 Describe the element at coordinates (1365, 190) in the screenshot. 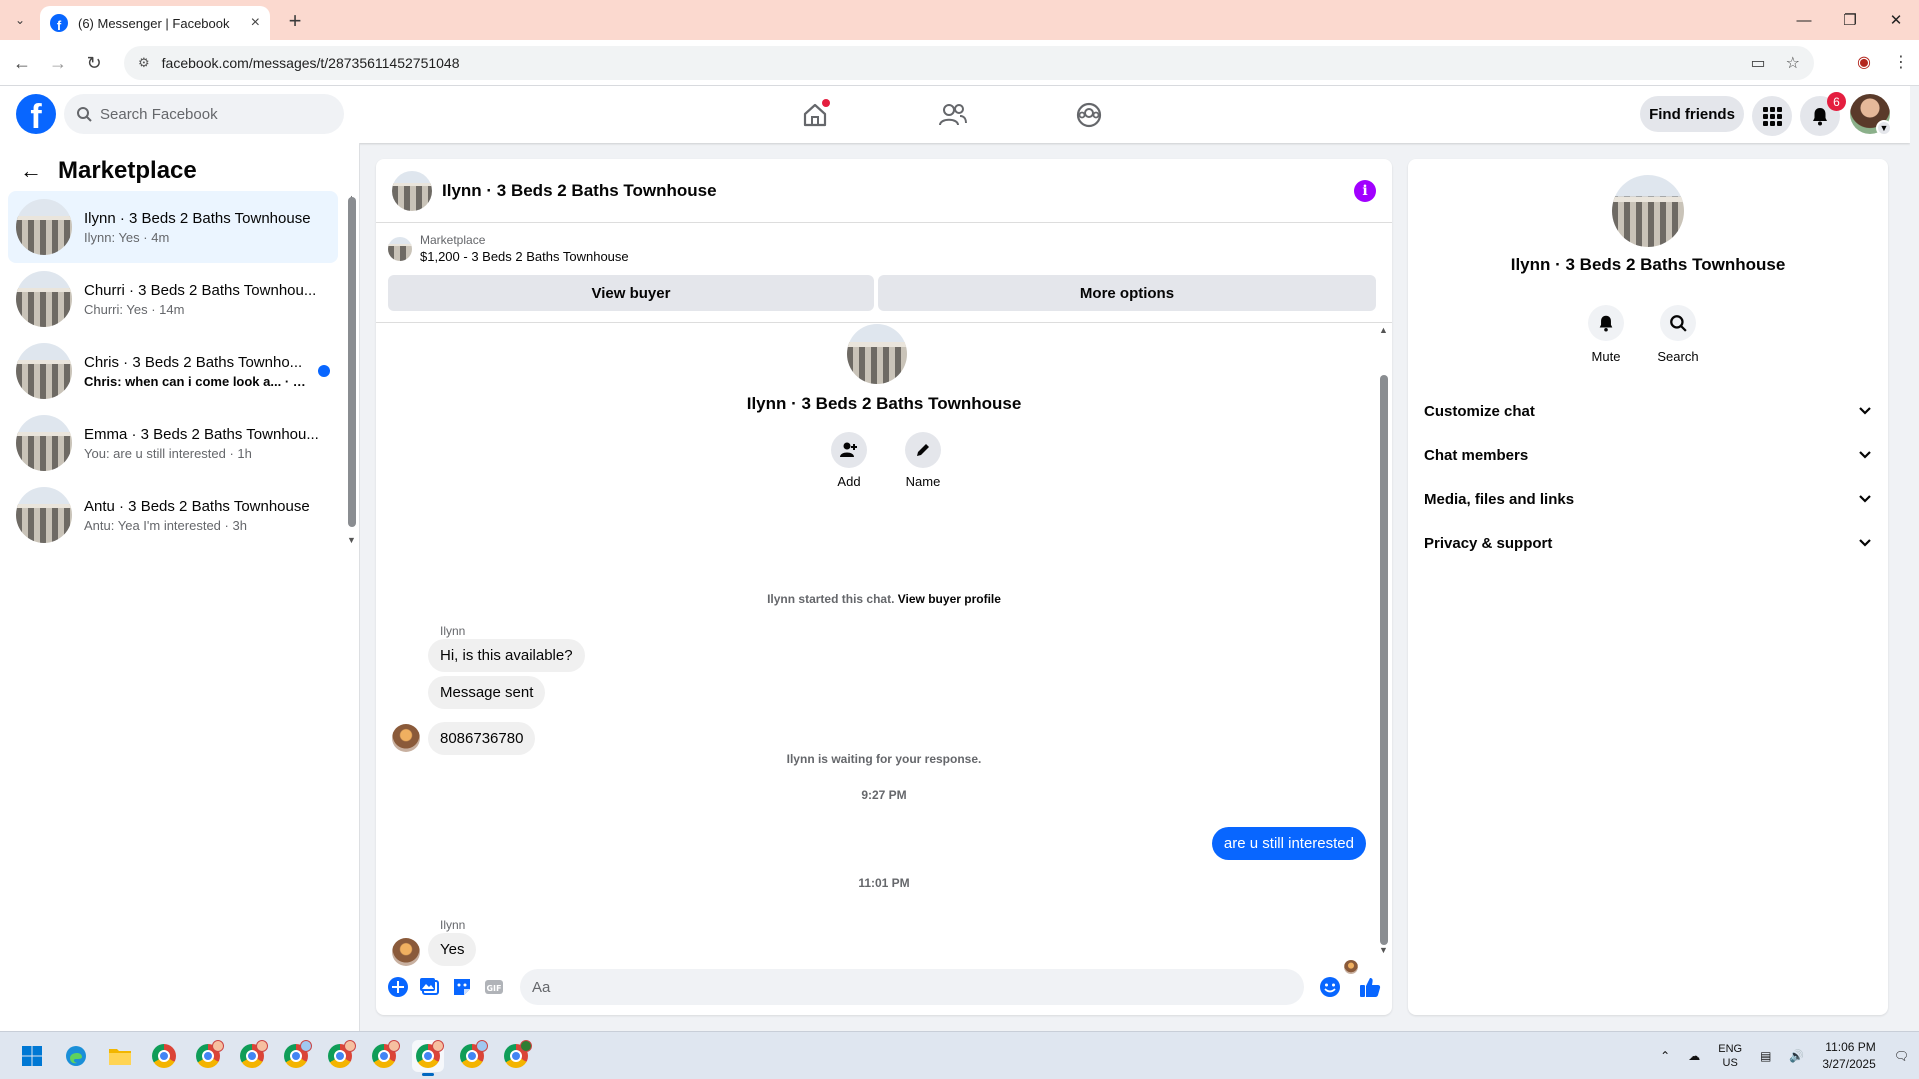

I see `info-icon: i` at that location.